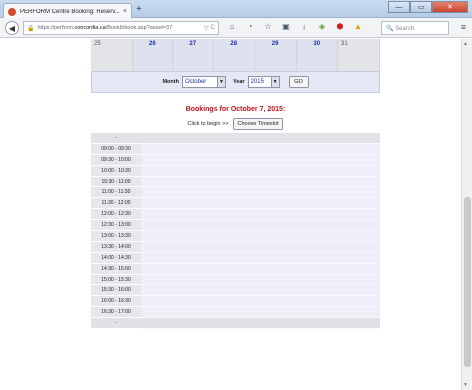 The image size is (472, 390). What do you see at coordinates (116, 291) in the screenshot?
I see `time-cell: 15:30 - 16:00` at bounding box center [116, 291].